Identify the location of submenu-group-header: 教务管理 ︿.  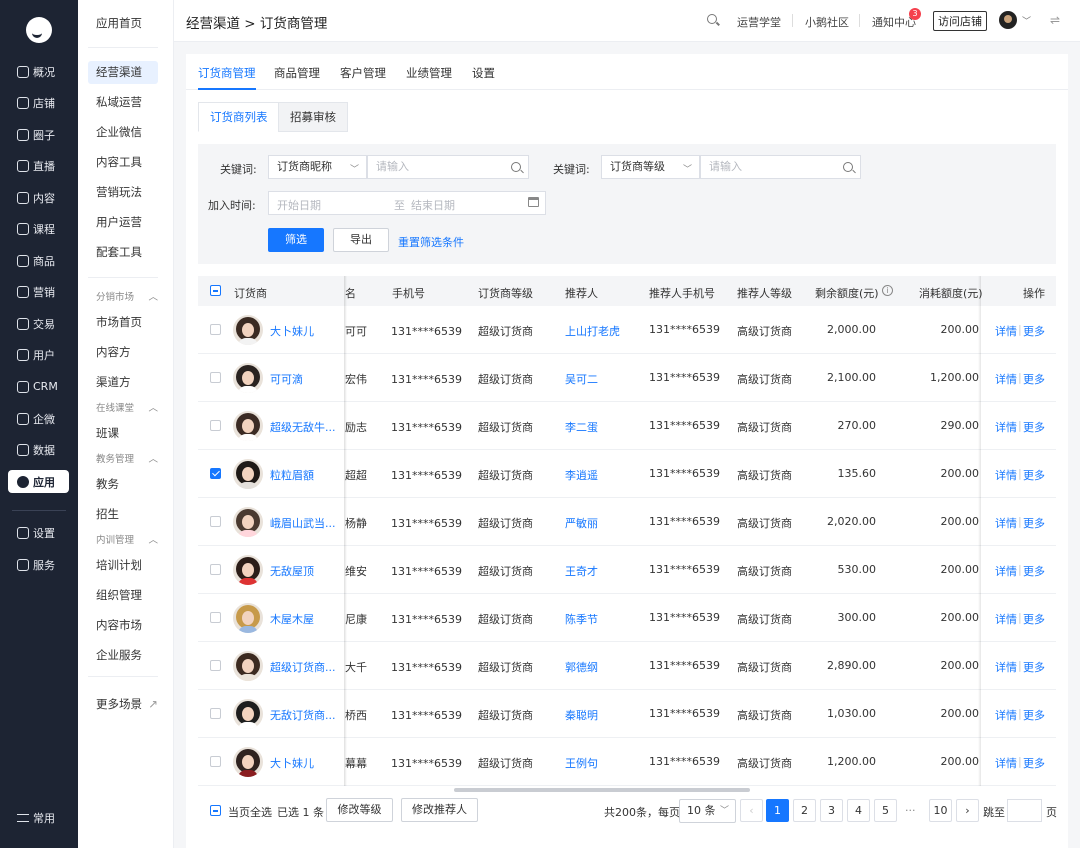
(127, 458).